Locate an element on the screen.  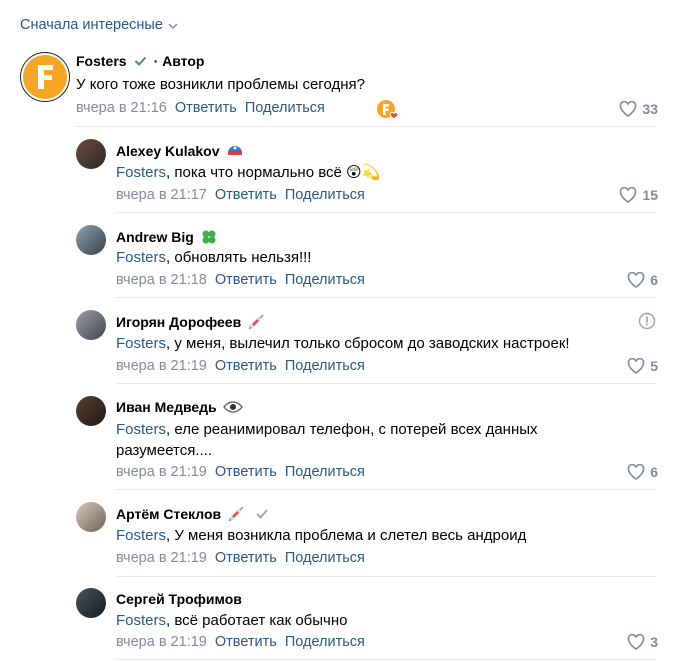
chevron-down-icon is located at coordinates (173, 26).